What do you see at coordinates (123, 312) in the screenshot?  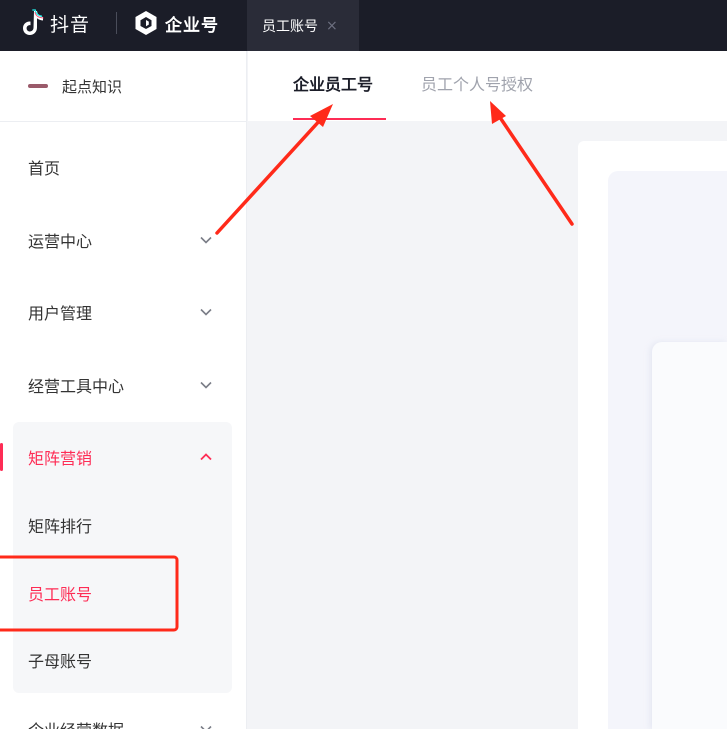 I see `sidebar-item-users: 用户管理` at bounding box center [123, 312].